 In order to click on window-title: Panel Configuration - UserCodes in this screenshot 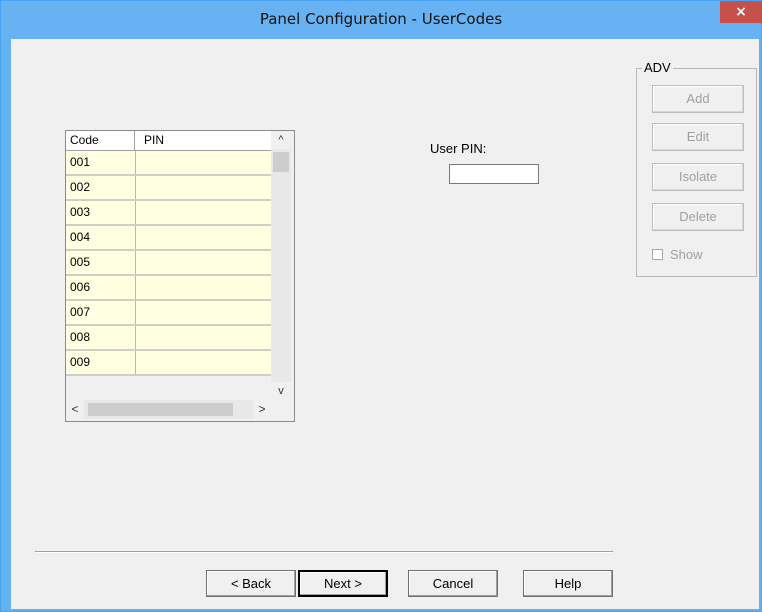, I will do `click(381, 19)`.